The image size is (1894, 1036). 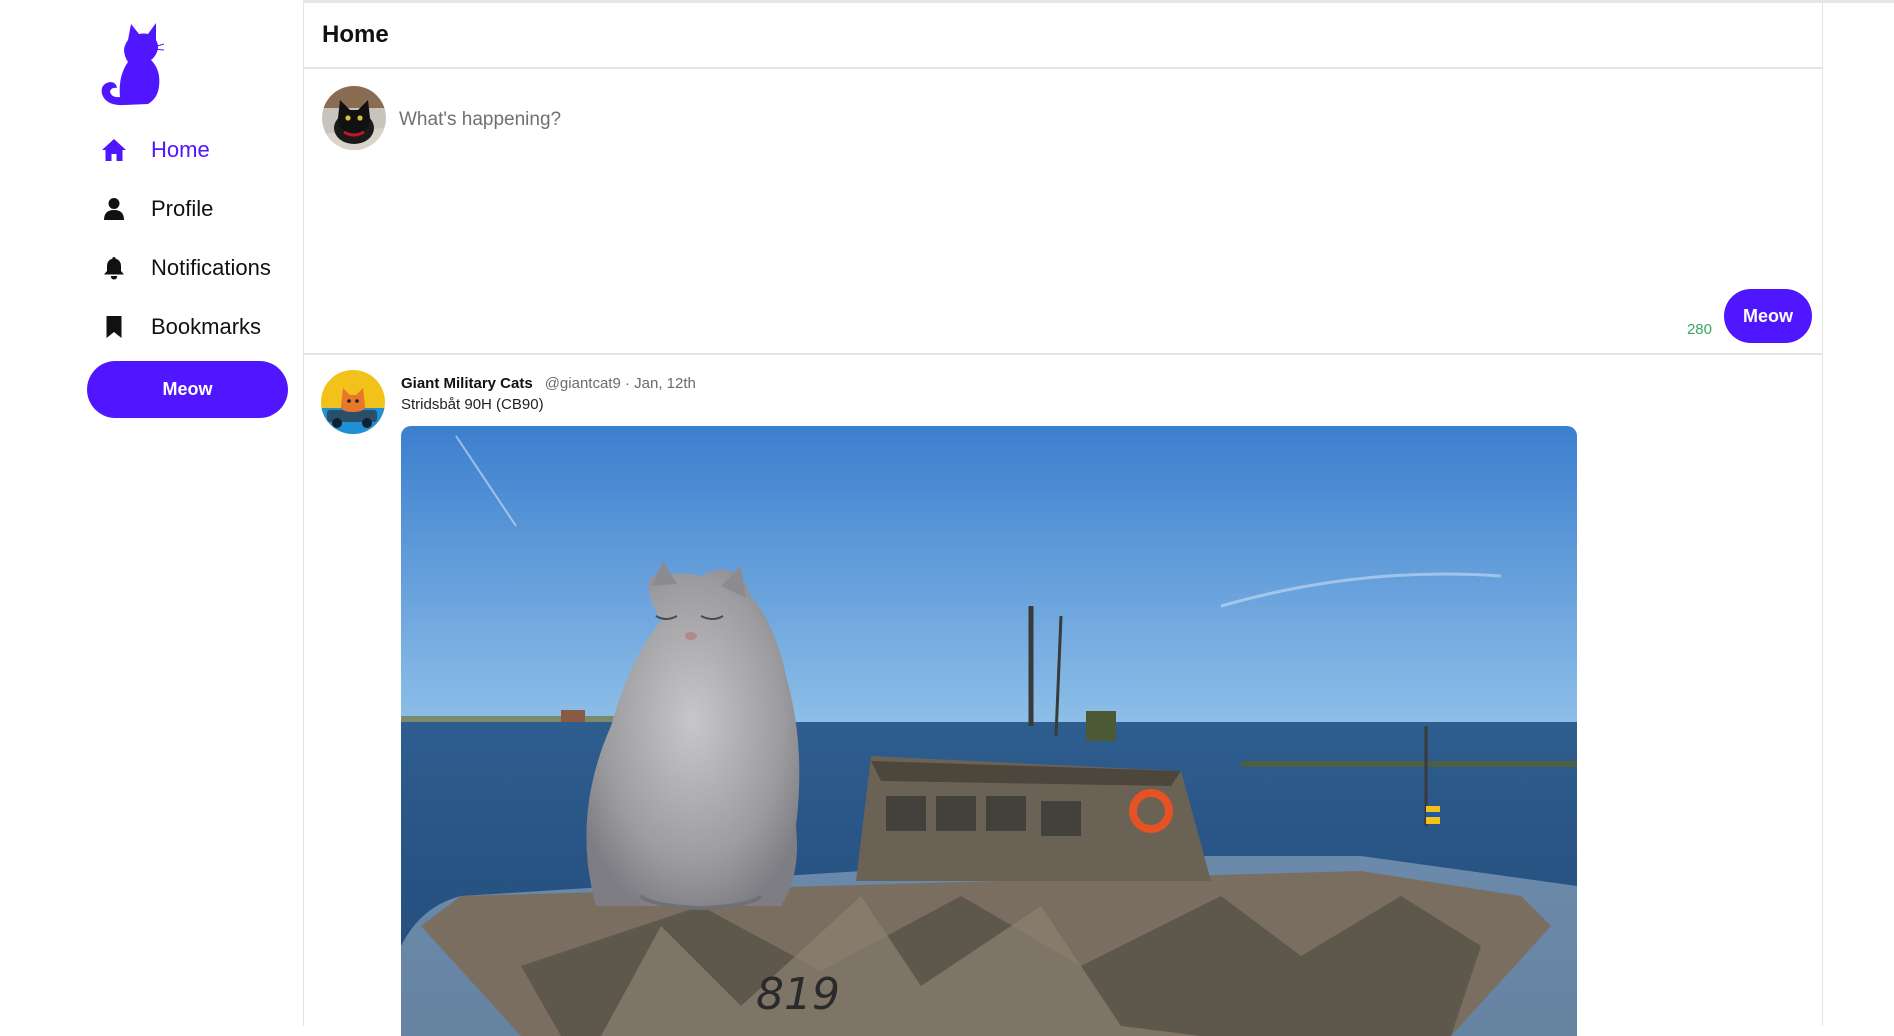 I want to click on nav-item-bookmarks: Bookmarks, so click(x=185, y=326).